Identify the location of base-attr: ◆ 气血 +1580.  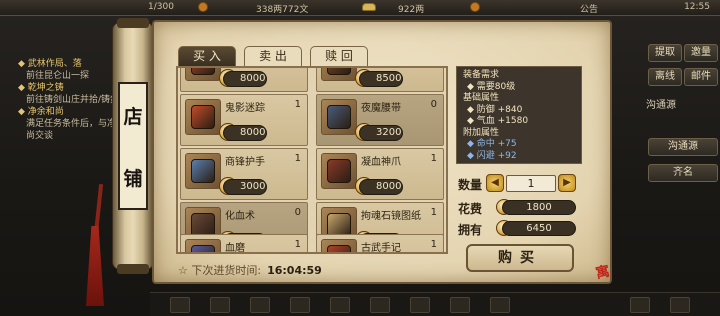
(498, 121).